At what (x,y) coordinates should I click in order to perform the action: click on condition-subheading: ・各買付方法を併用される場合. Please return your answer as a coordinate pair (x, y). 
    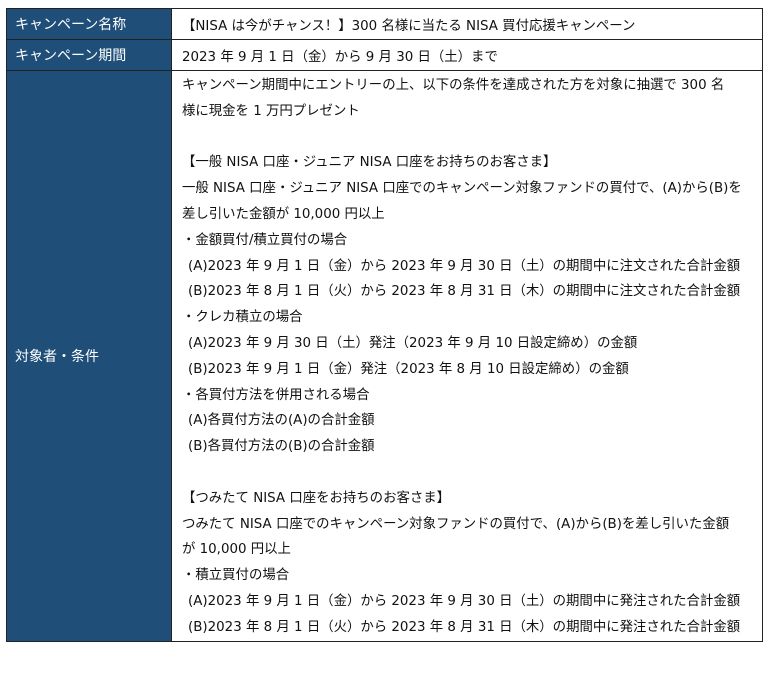
    Looking at the image, I should click on (276, 395).